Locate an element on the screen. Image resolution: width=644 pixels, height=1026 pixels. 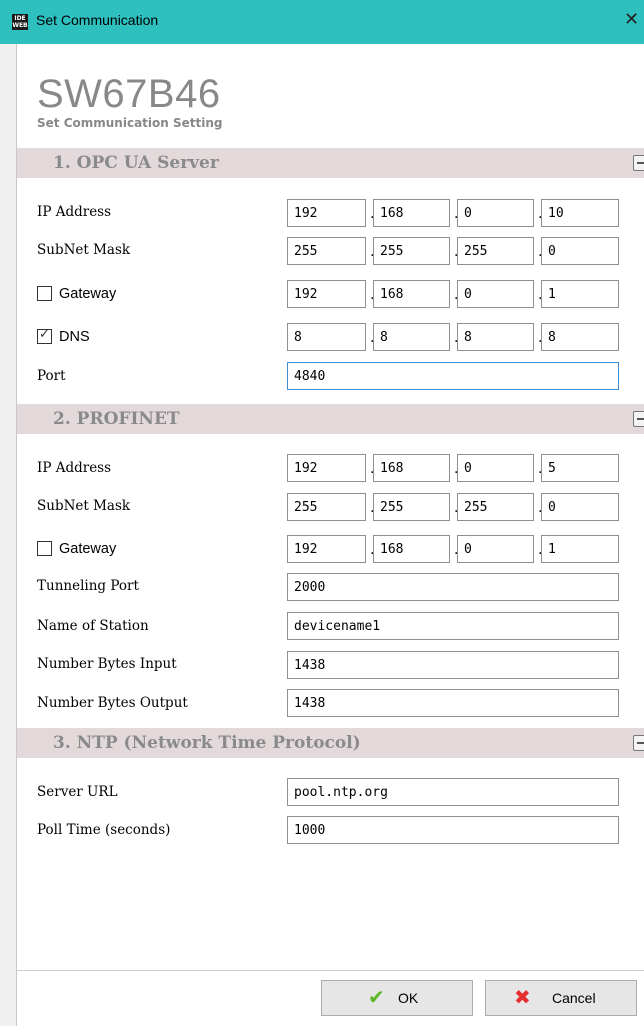
section-title: 3. NTP (Network Time Protocol) is located at coordinates (207, 743).